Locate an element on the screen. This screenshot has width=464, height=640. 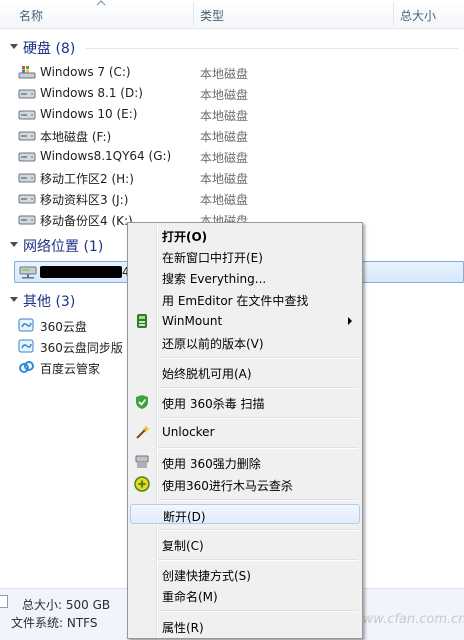
menu-item-label: Unlocker is located at coordinates (188, 432).